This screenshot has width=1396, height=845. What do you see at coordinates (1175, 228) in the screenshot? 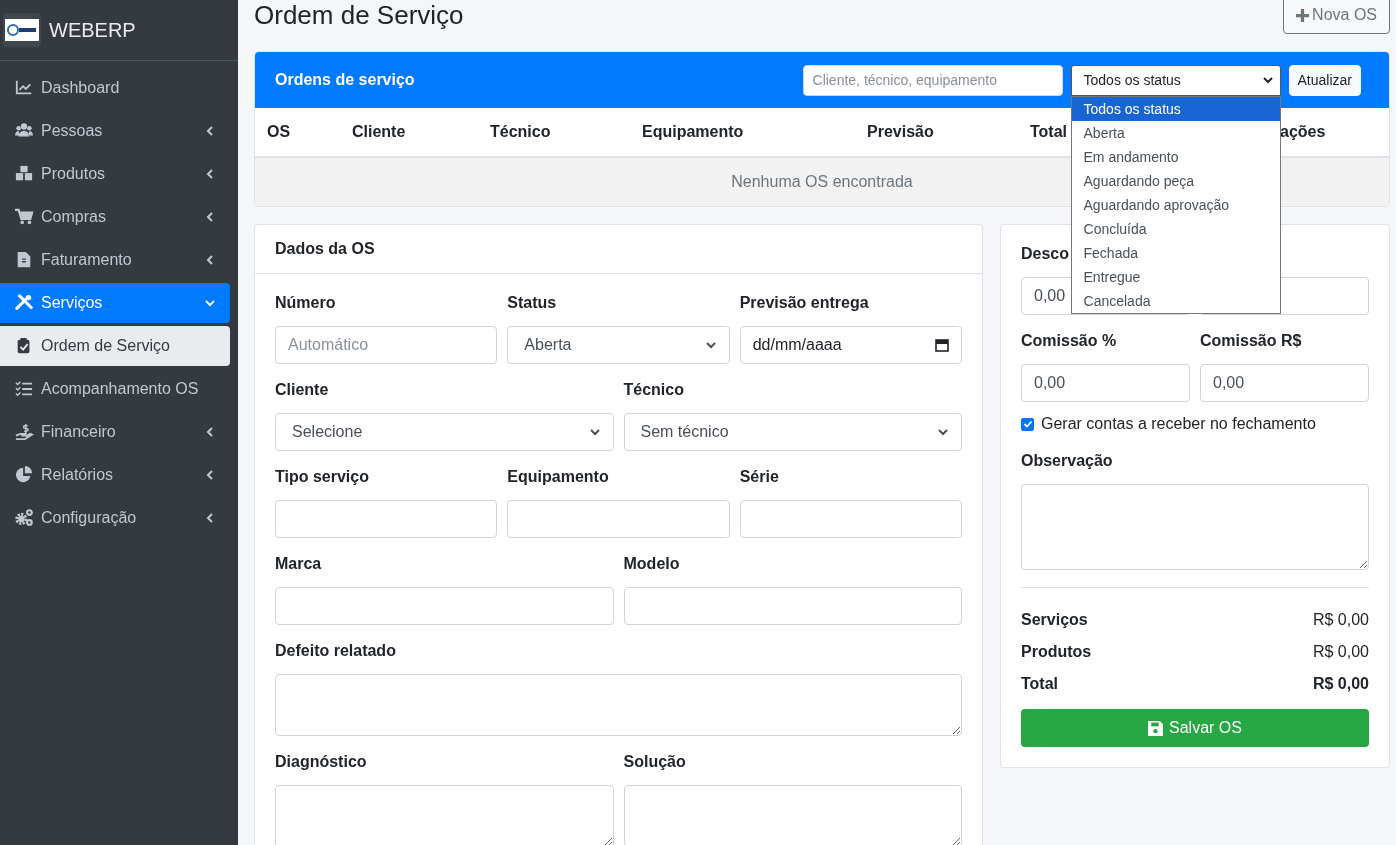
I see `dropdown-option: Concluída` at bounding box center [1175, 228].